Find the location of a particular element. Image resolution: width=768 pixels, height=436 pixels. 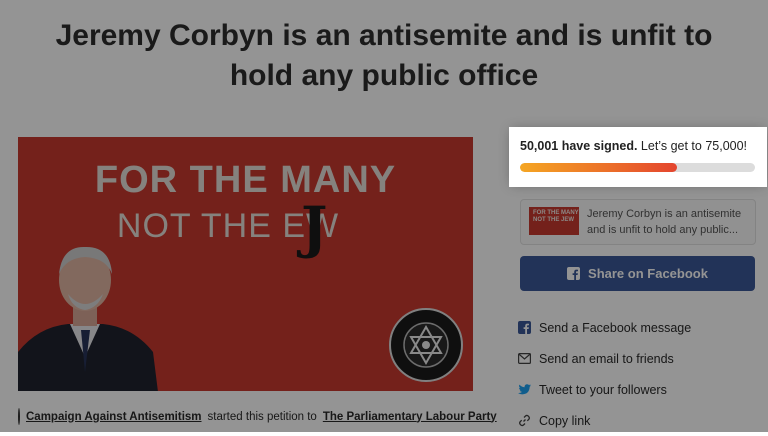

signed-count: 50,001 have signed. is located at coordinates (579, 146).